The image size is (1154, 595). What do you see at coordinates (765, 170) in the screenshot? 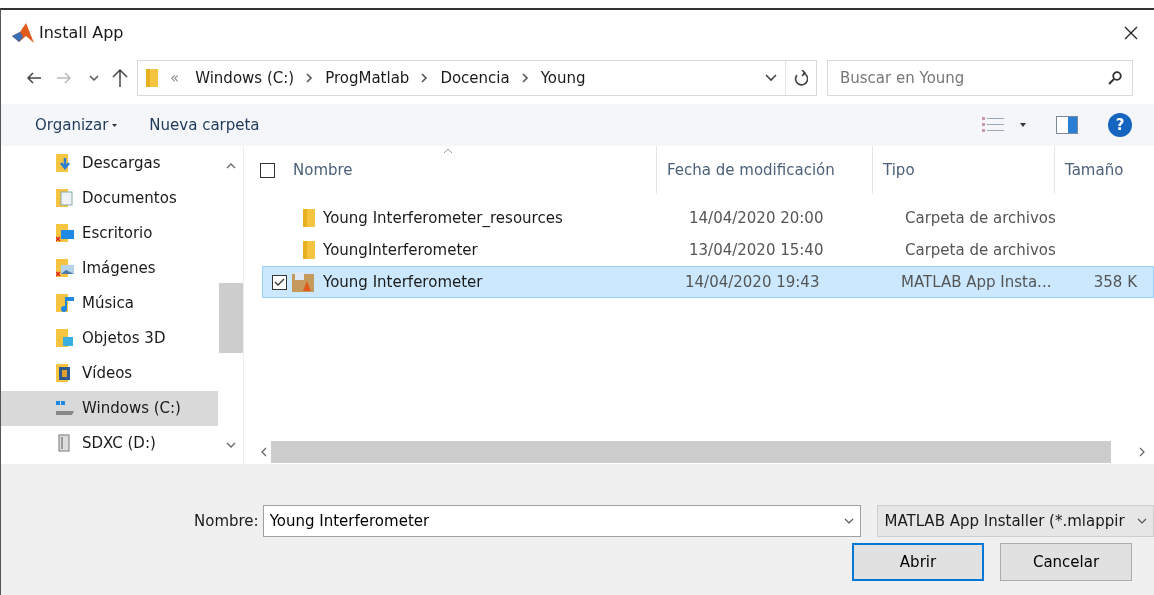
I see `column-header: Fecha de modificación` at bounding box center [765, 170].